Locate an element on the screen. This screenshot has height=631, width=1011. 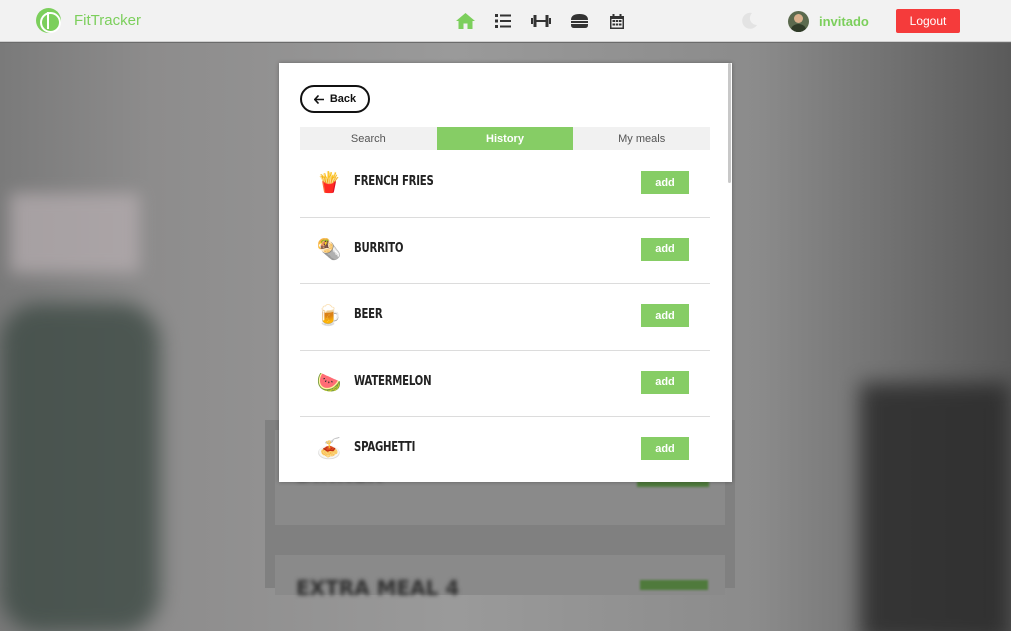
top-navbar: FitTracker invitado Logout is located at coordinates (505, 21).